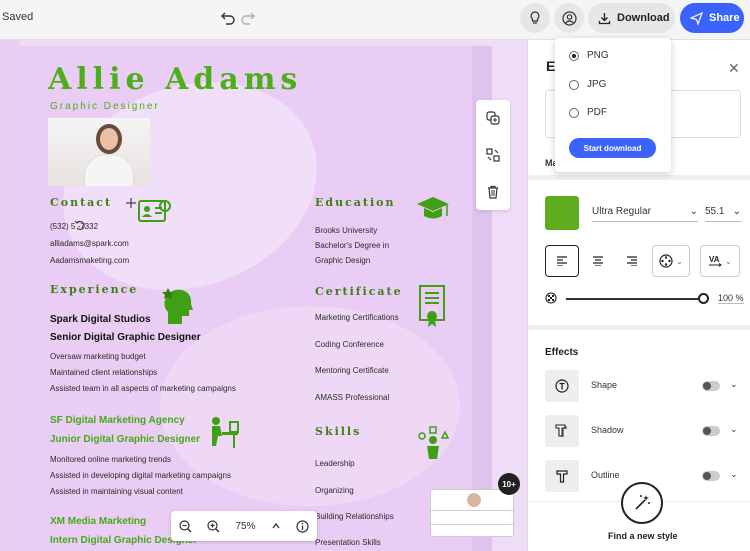  Describe the element at coordinates (597, 84) in the screenshot. I see `format-label-jpg: JPG` at that location.